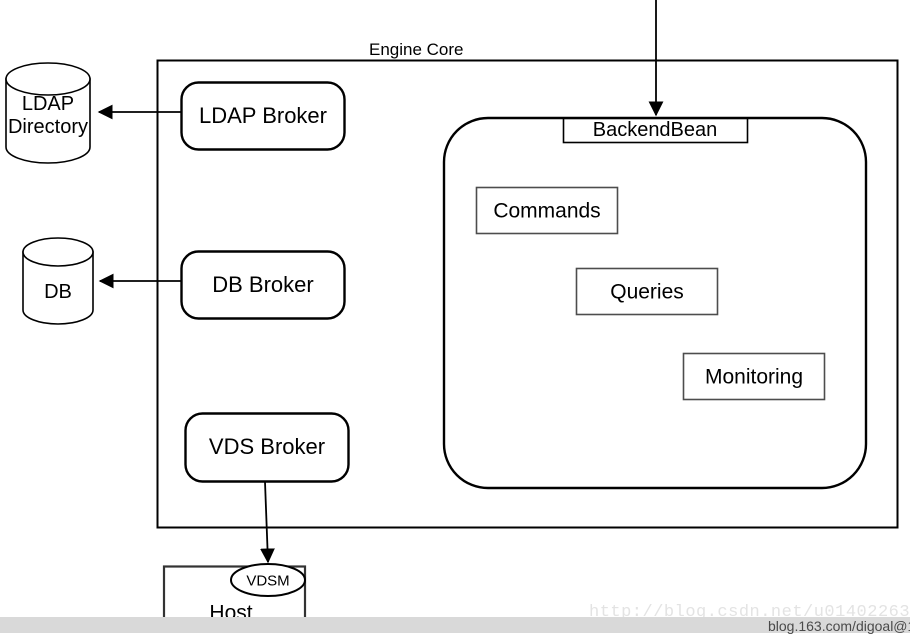 The height and width of the screenshot is (634, 910). I want to click on ldap-directory-label-line1: LDAP, so click(48, 104).